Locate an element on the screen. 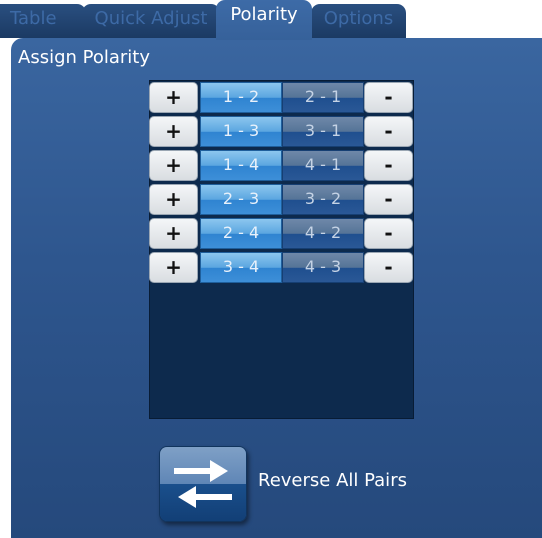 The height and width of the screenshot is (538, 542). pair-reverse: 4 - 2 is located at coordinates (323, 233).